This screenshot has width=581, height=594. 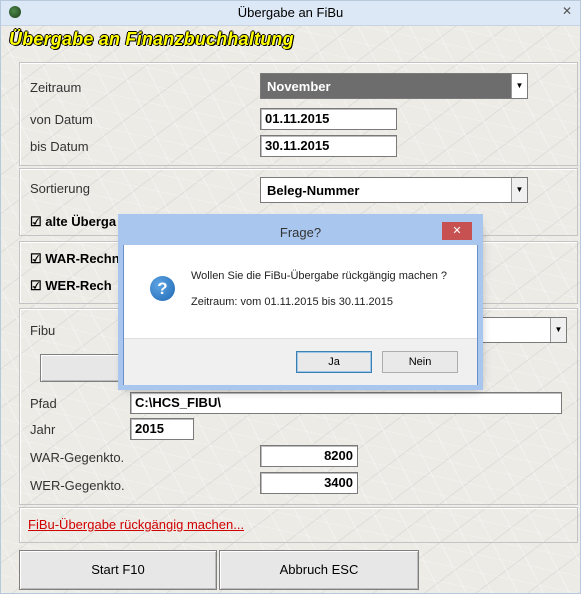 I want to click on jahr-label: Jahr, so click(x=43, y=429).